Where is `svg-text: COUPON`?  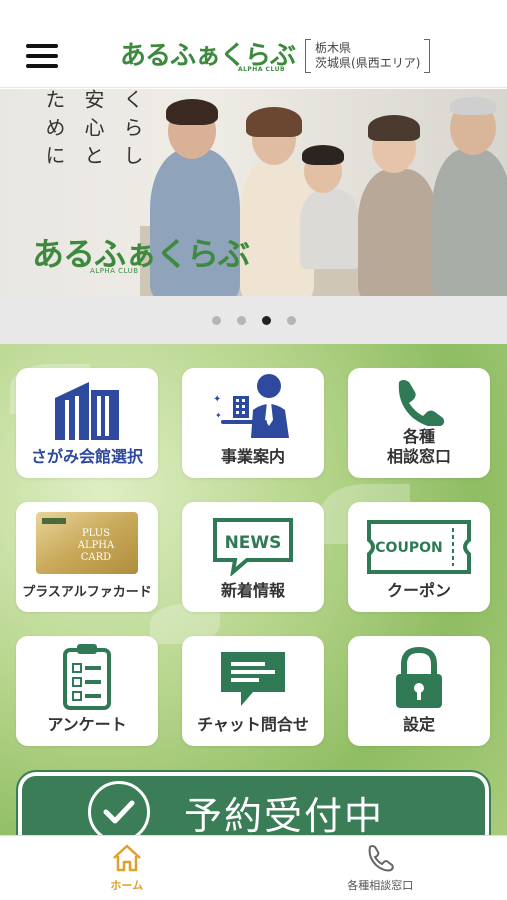 svg-text: COUPON is located at coordinates (408, 548).